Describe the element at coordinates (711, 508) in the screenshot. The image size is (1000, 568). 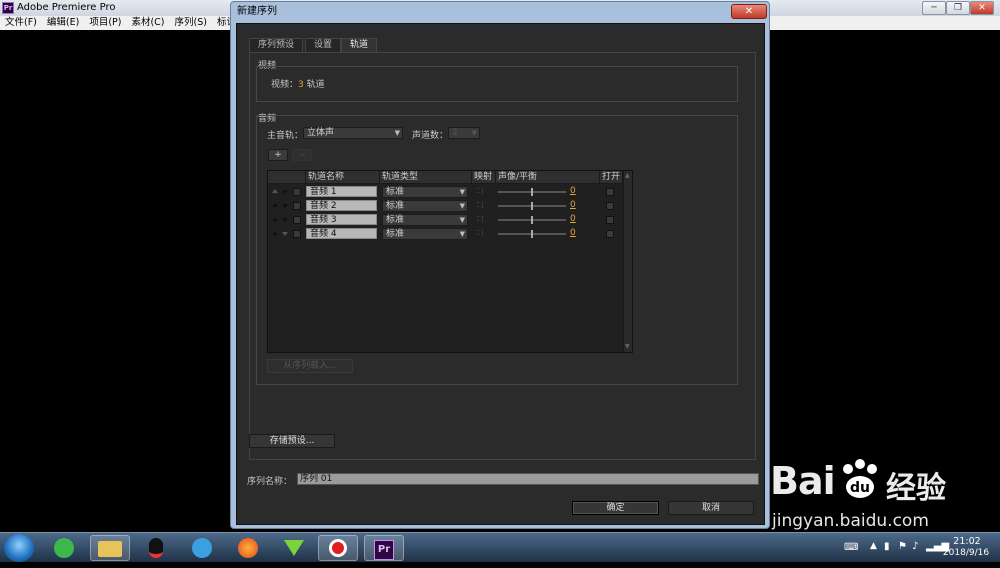
I see `cancel-button: 取消` at that location.